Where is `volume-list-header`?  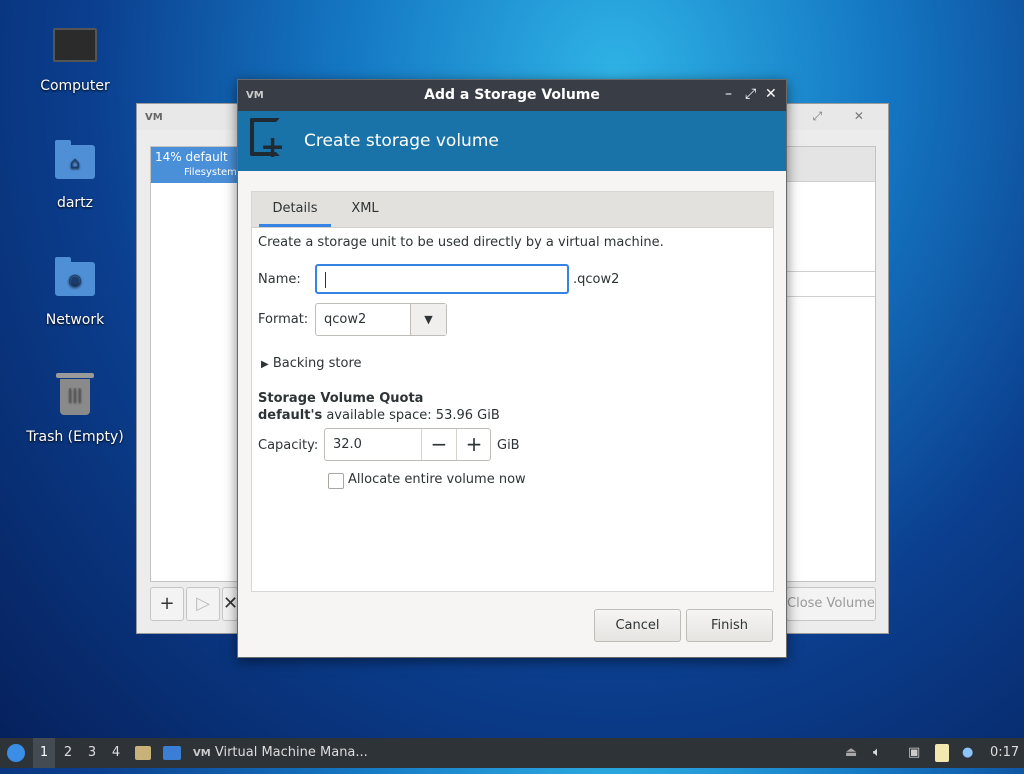 volume-list-header is located at coordinates (831, 164).